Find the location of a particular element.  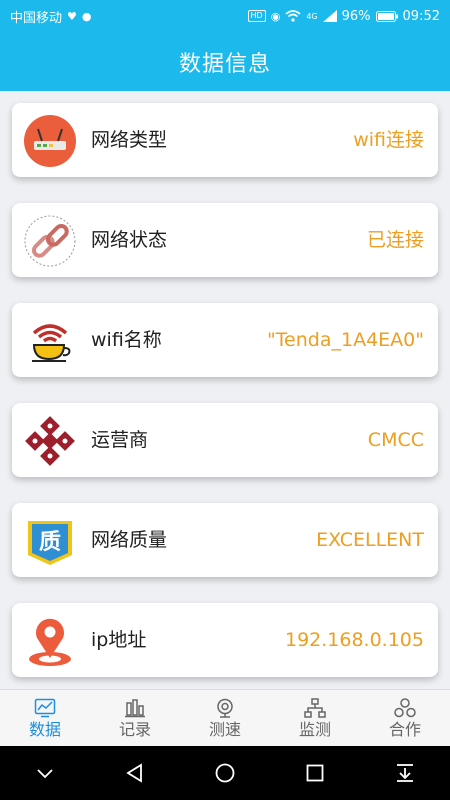

tab-label: 合作 is located at coordinates (404, 729).